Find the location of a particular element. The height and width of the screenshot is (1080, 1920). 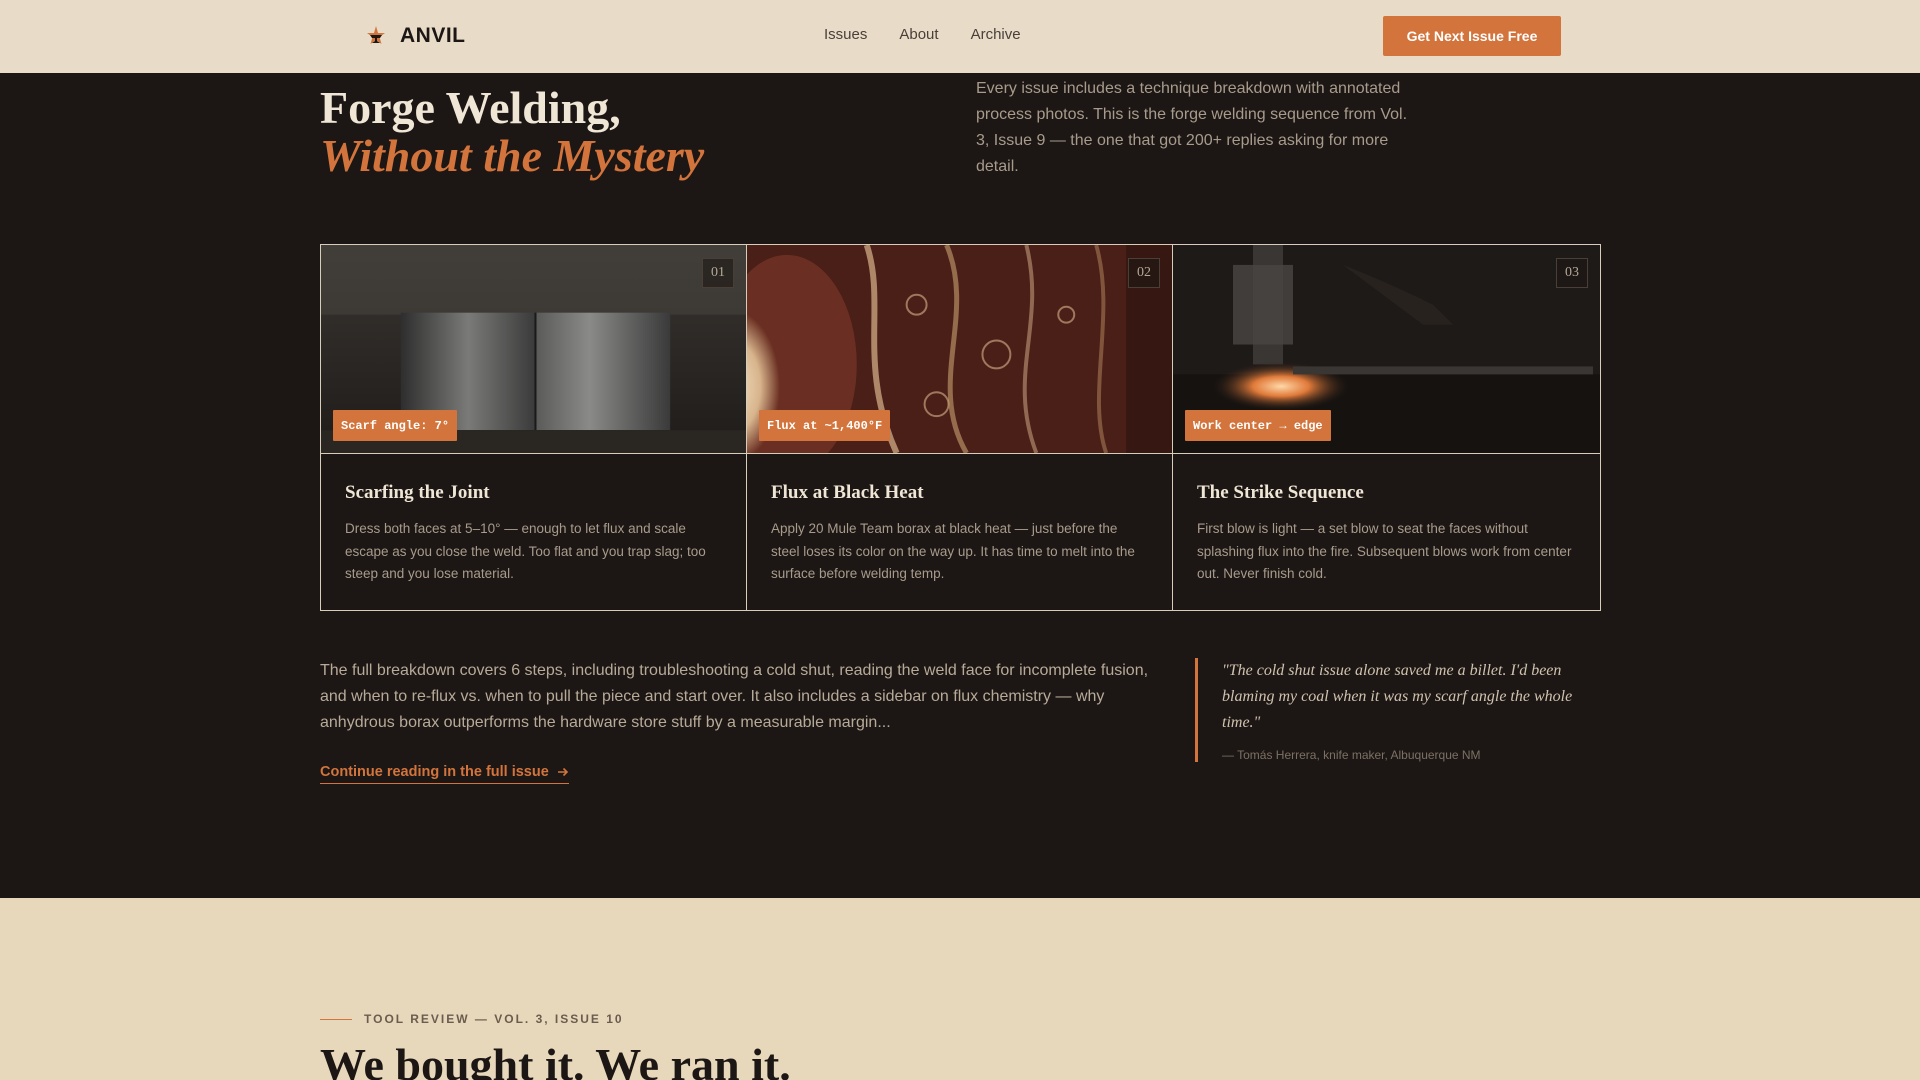

hero-title-line1: Forge Welding, is located at coordinates (470, 107).